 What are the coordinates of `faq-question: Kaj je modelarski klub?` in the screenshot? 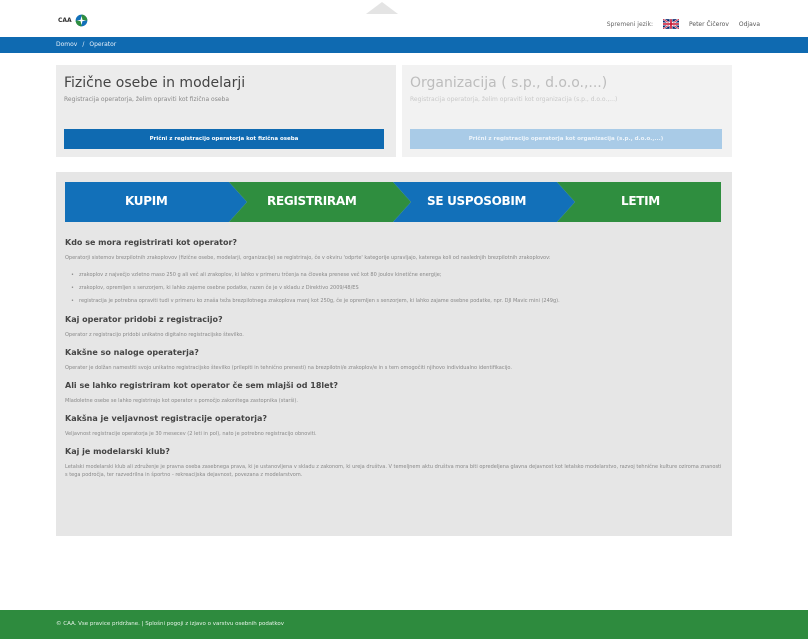 It's located at (117, 451).